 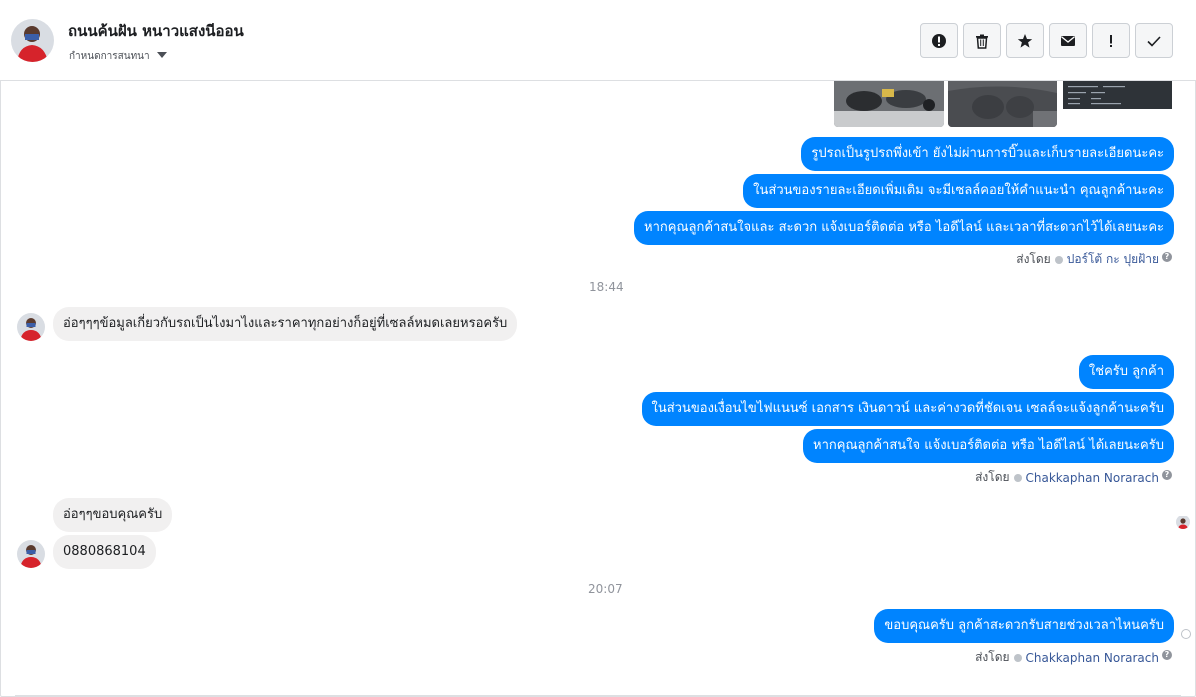 I want to click on checkmark-icon, so click(x=1154, y=41).